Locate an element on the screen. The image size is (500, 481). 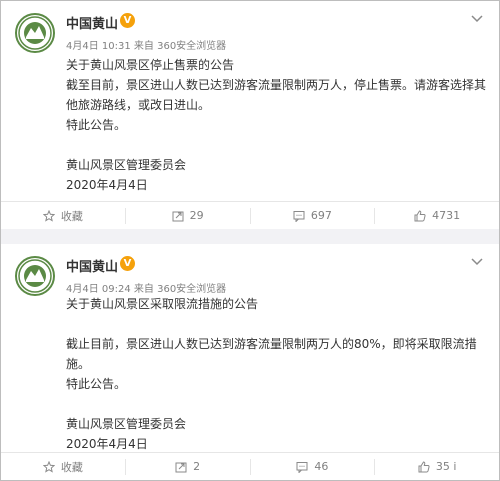
action-bar: 收藏 2 46 35 i is located at coordinates (250, 466).